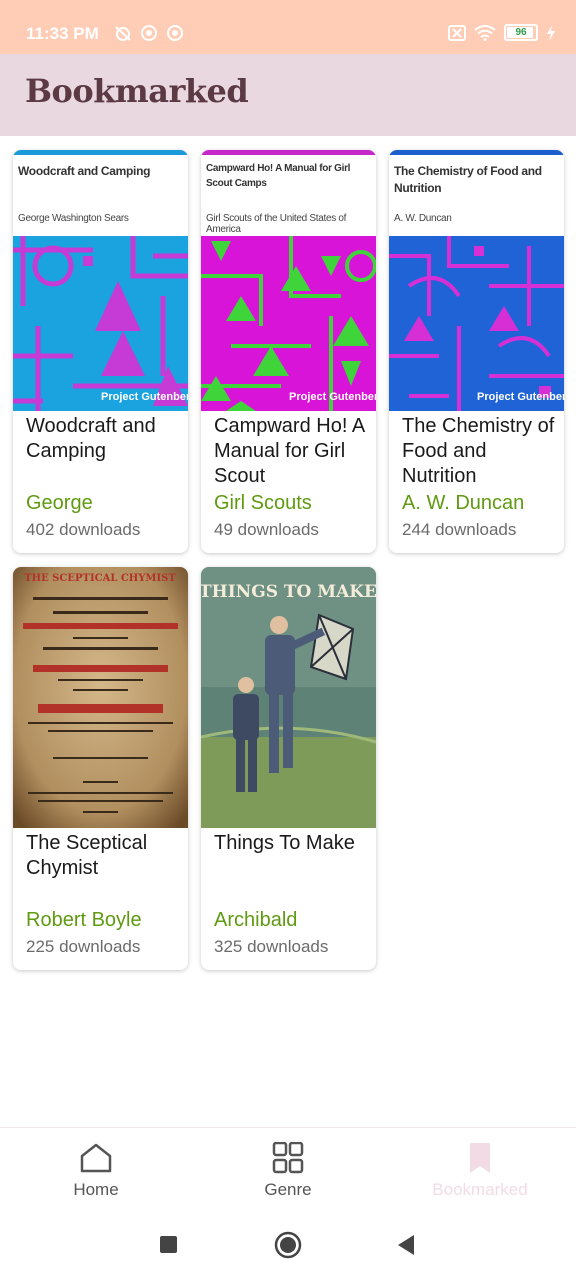  I want to click on system-navigation-bar, so click(288, 1248).